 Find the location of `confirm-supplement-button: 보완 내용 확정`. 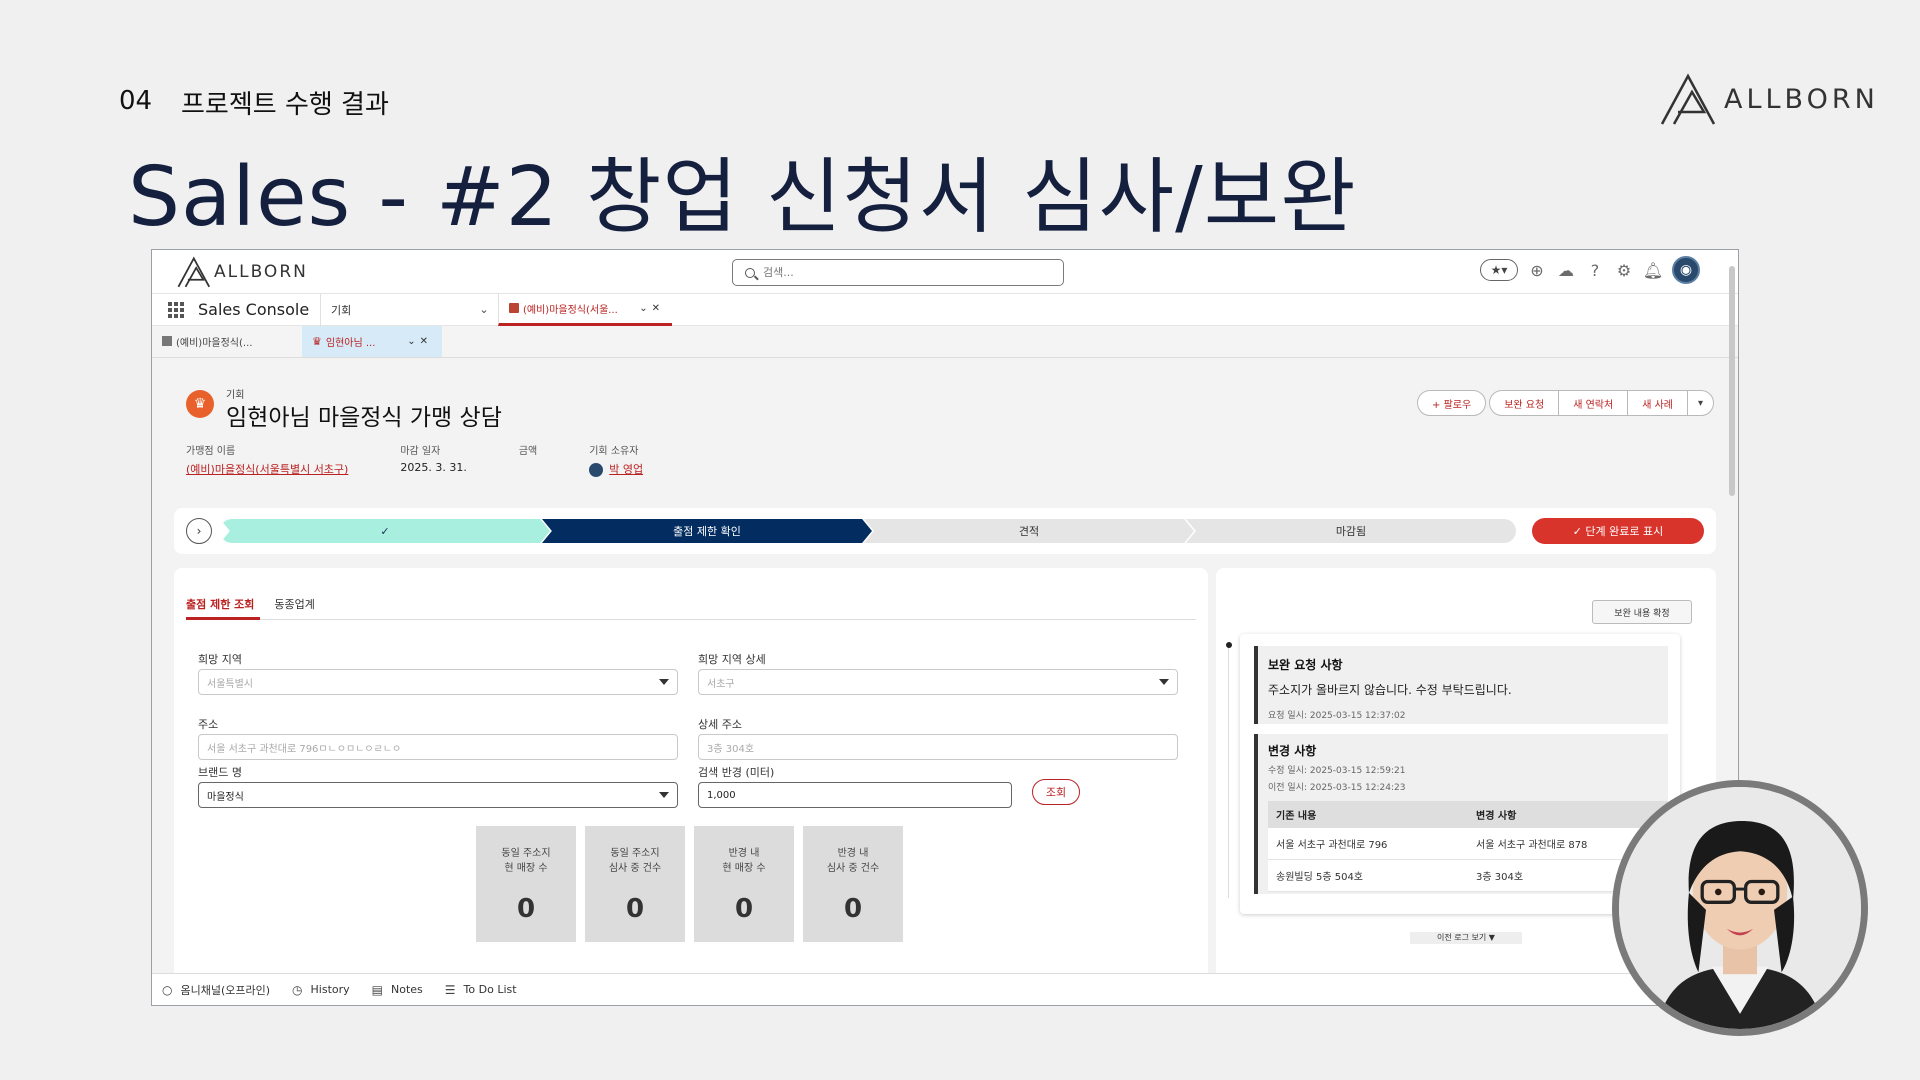

confirm-supplement-button: 보완 내용 확정 is located at coordinates (1642, 612).